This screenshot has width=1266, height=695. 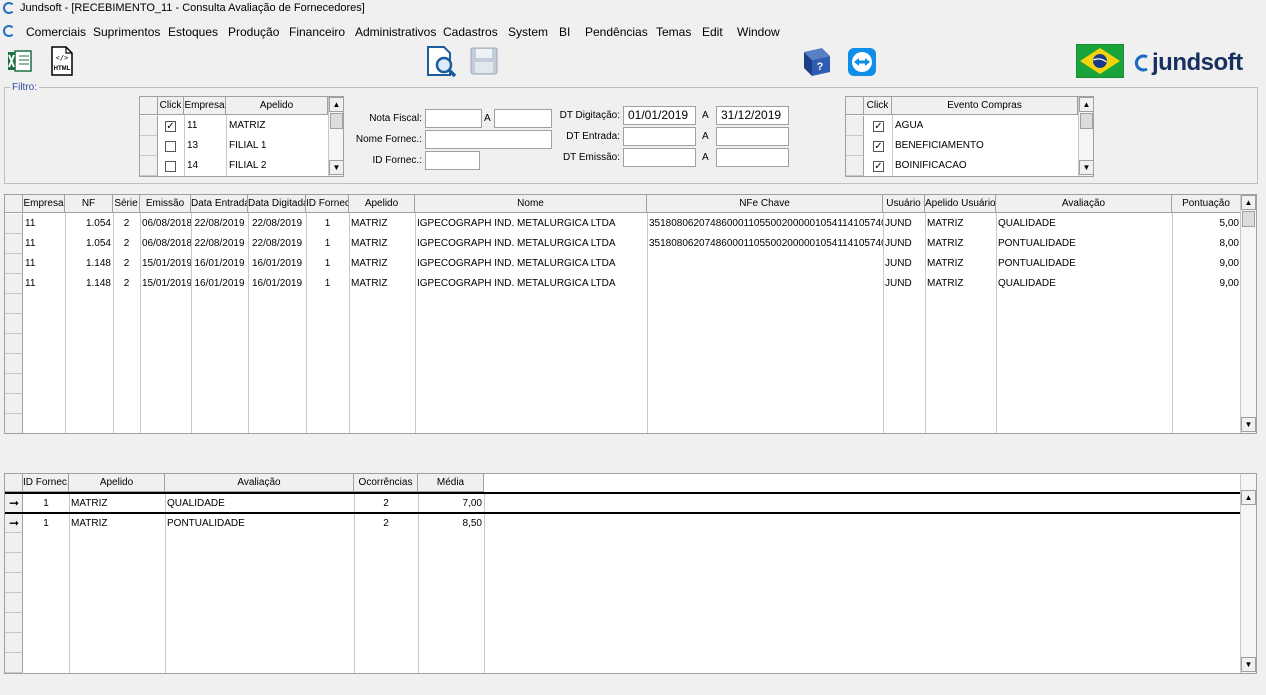 What do you see at coordinates (452, 160) in the screenshot?
I see `id-fornec-input` at bounding box center [452, 160].